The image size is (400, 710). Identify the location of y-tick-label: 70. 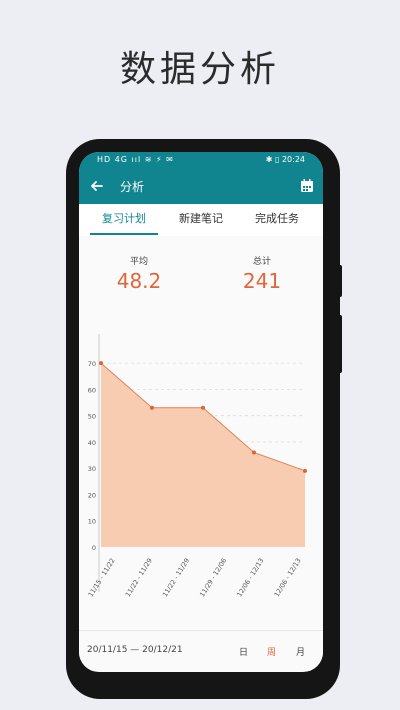
(92, 364).